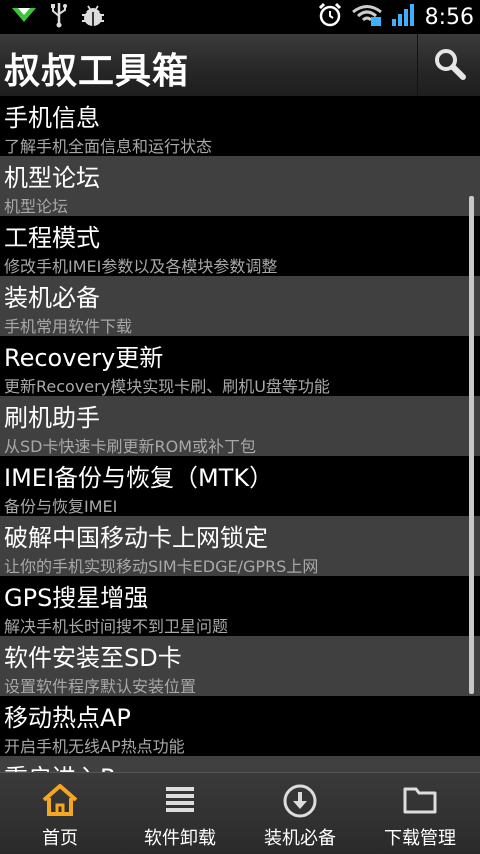  What do you see at coordinates (180, 838) in the screenshot?
I see `nav-uninstall-label: 软件卸载` at bounding box center [180, 838].